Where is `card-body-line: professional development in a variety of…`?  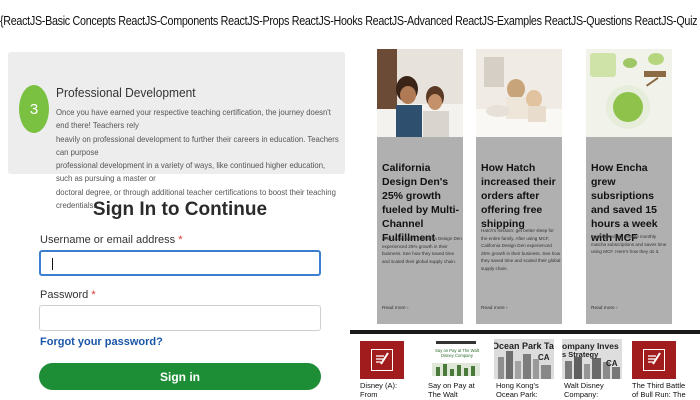 card-body-line: professional development in a variety of… is located at coordinates (191, 172).